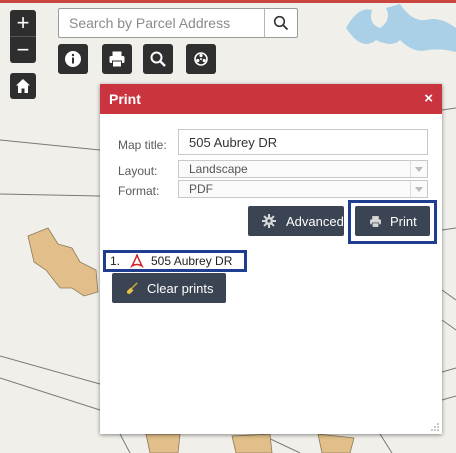 The image size is (456, 453). Describe the element at coordinates (428, 98) in the screenshot. I see `close-icon: ×` at that location.